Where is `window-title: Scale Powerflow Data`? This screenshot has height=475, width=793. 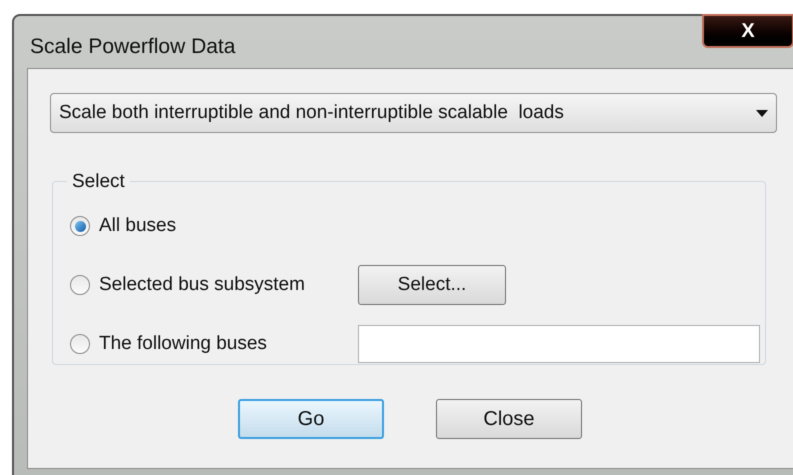
window-title: Scale Powerflow Data is located at coordinates (133, 47).